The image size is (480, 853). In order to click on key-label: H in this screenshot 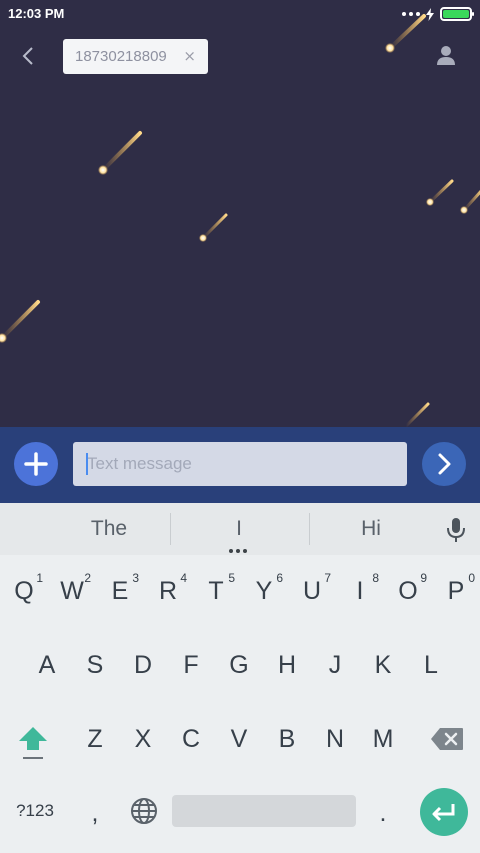, I will do `click(287, 664)`.